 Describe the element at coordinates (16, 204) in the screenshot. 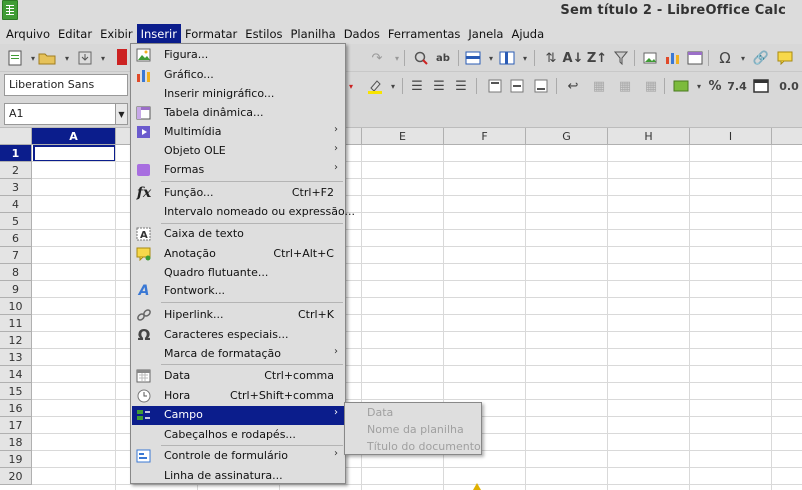

I see `row-header: 4` at that location.